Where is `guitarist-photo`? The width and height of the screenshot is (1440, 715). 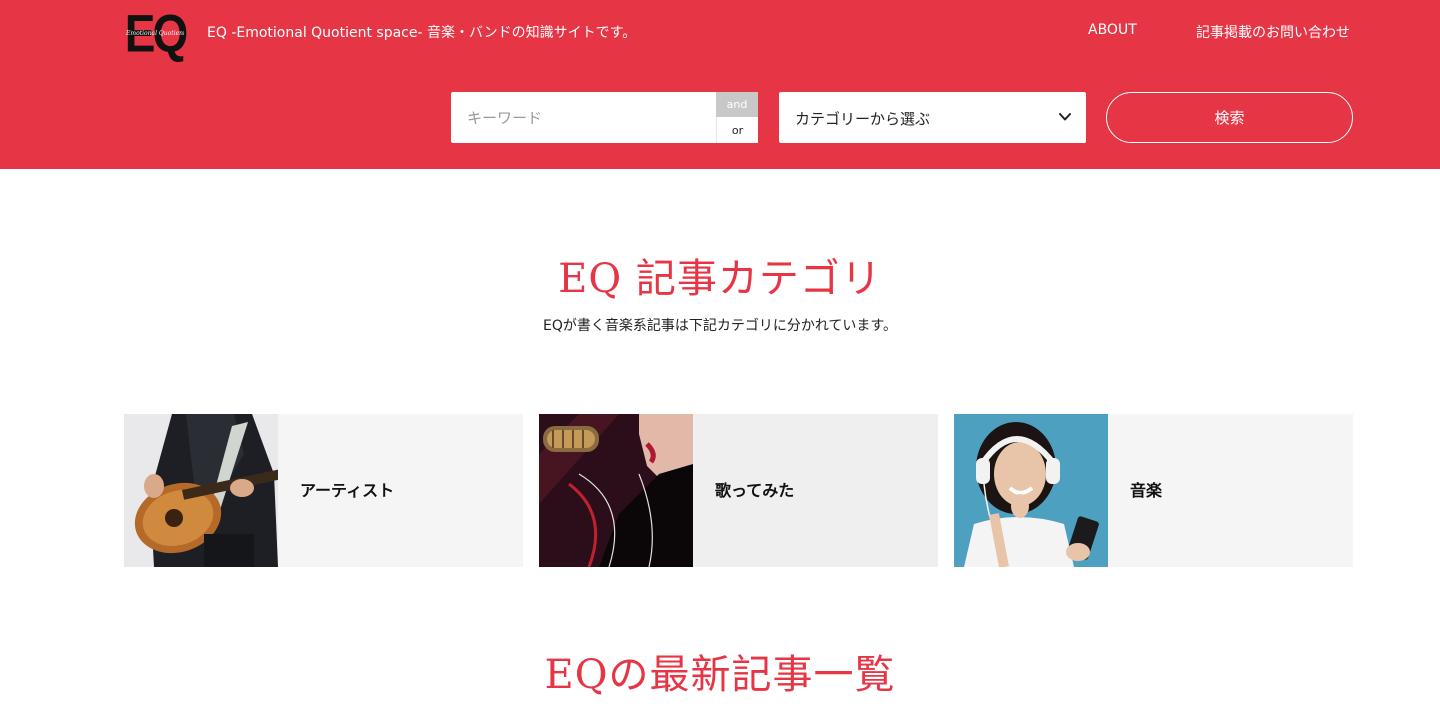 guitarist-photo is located at coordinates (201, 490).